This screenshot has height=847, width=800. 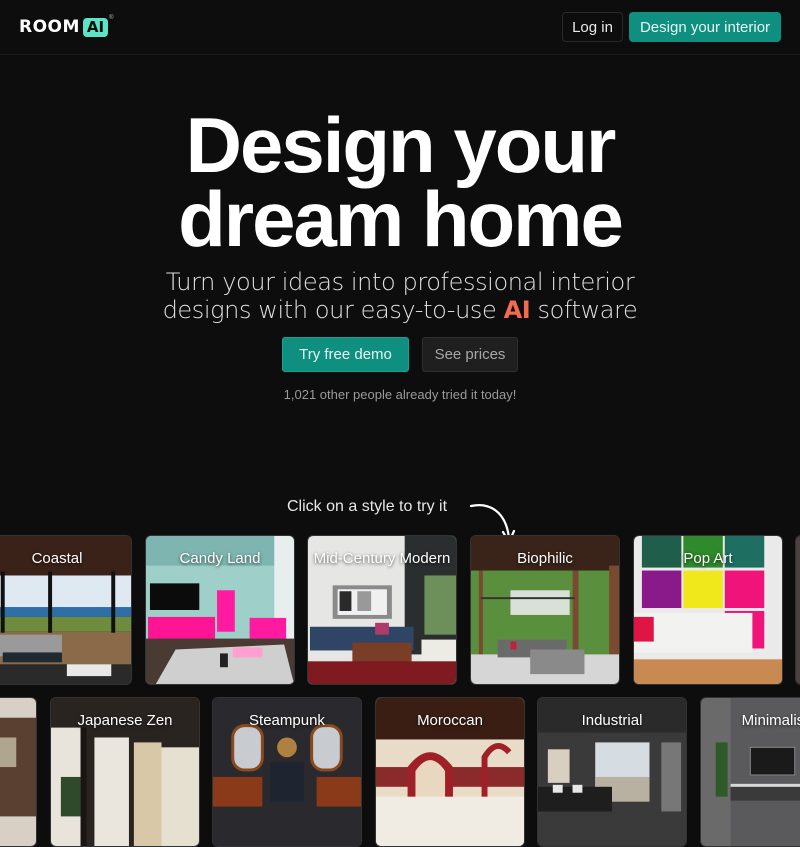 What do you see at coordinates (470, 354) in the screenshot?
I see `see-prices-button: See prices` at bounding box center [470, 354].